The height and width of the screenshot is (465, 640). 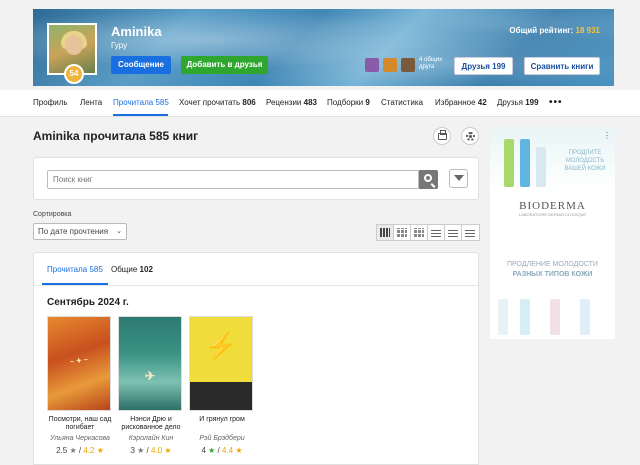 I want to click on tab-read: Прочитала 585, so click(x=75, y=269).